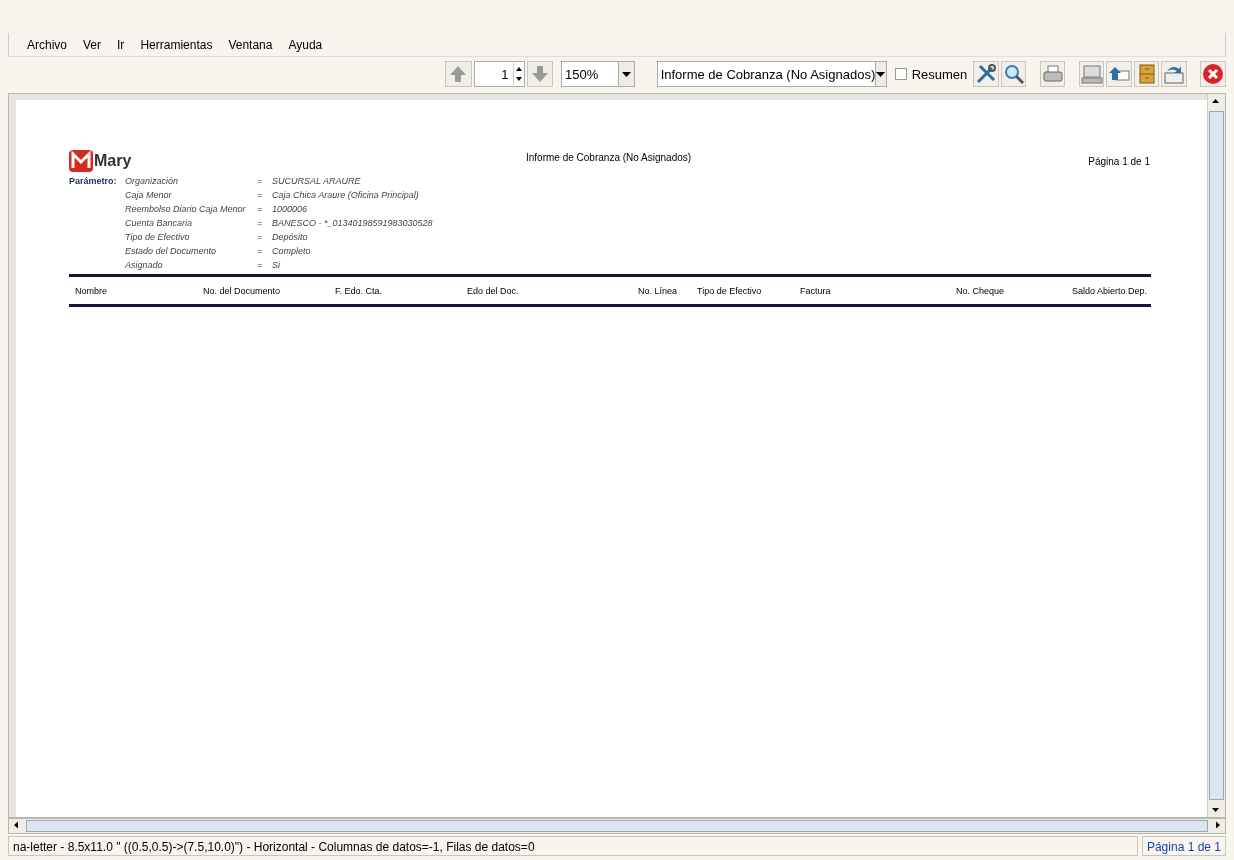 This screenshot has height=860, width=1234. Describe the element at coordinates (171, 251) in the screenshot. I see `parameter-name: Estado del Documento` at that location.